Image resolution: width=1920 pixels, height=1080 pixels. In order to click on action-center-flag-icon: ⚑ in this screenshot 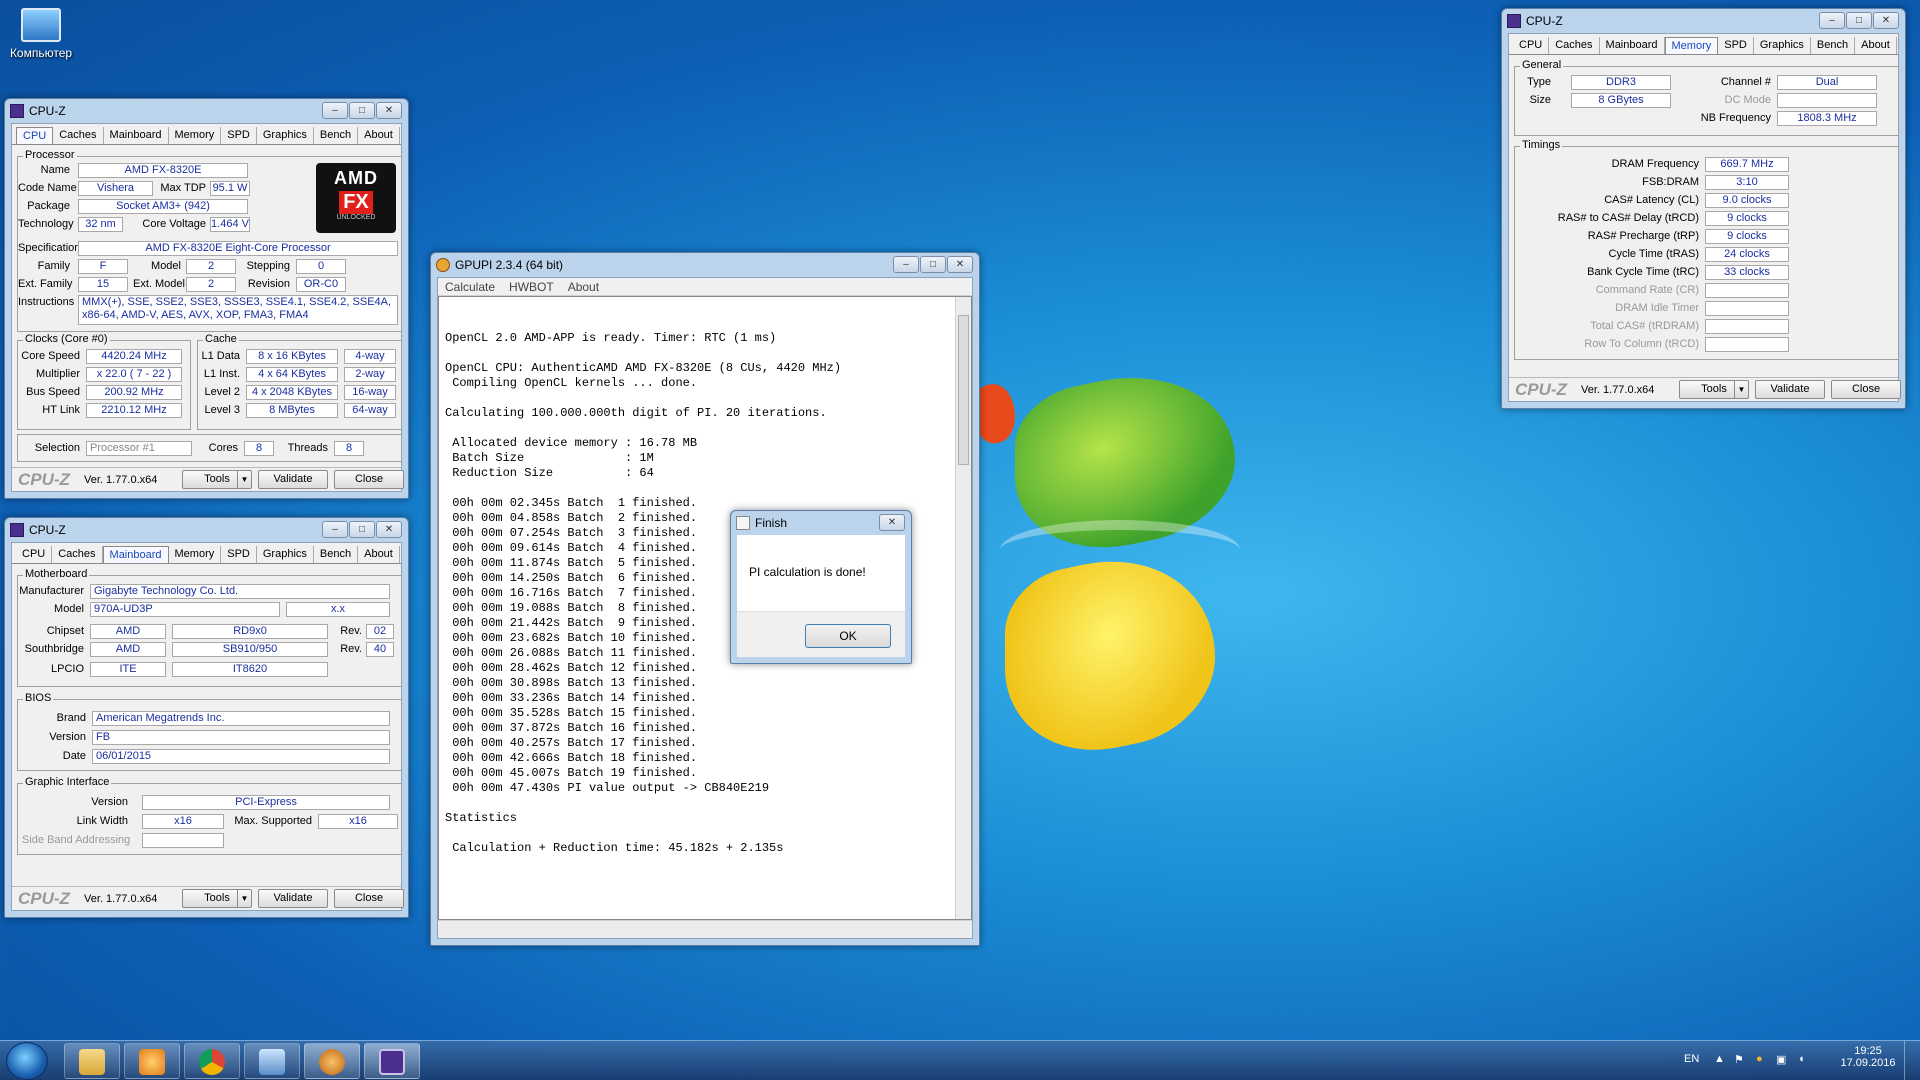, I will do `click(1739, 1059)`.